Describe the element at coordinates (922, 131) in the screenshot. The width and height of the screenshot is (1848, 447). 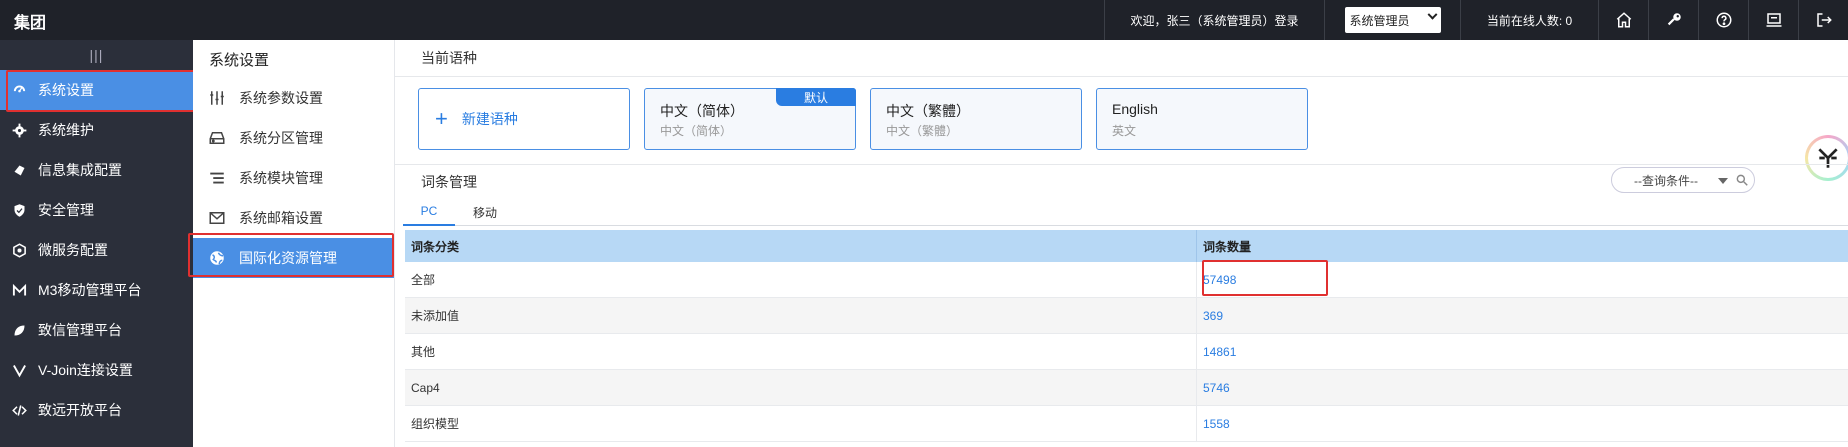
I see `language-sub: 中文（繁體）` at that location.